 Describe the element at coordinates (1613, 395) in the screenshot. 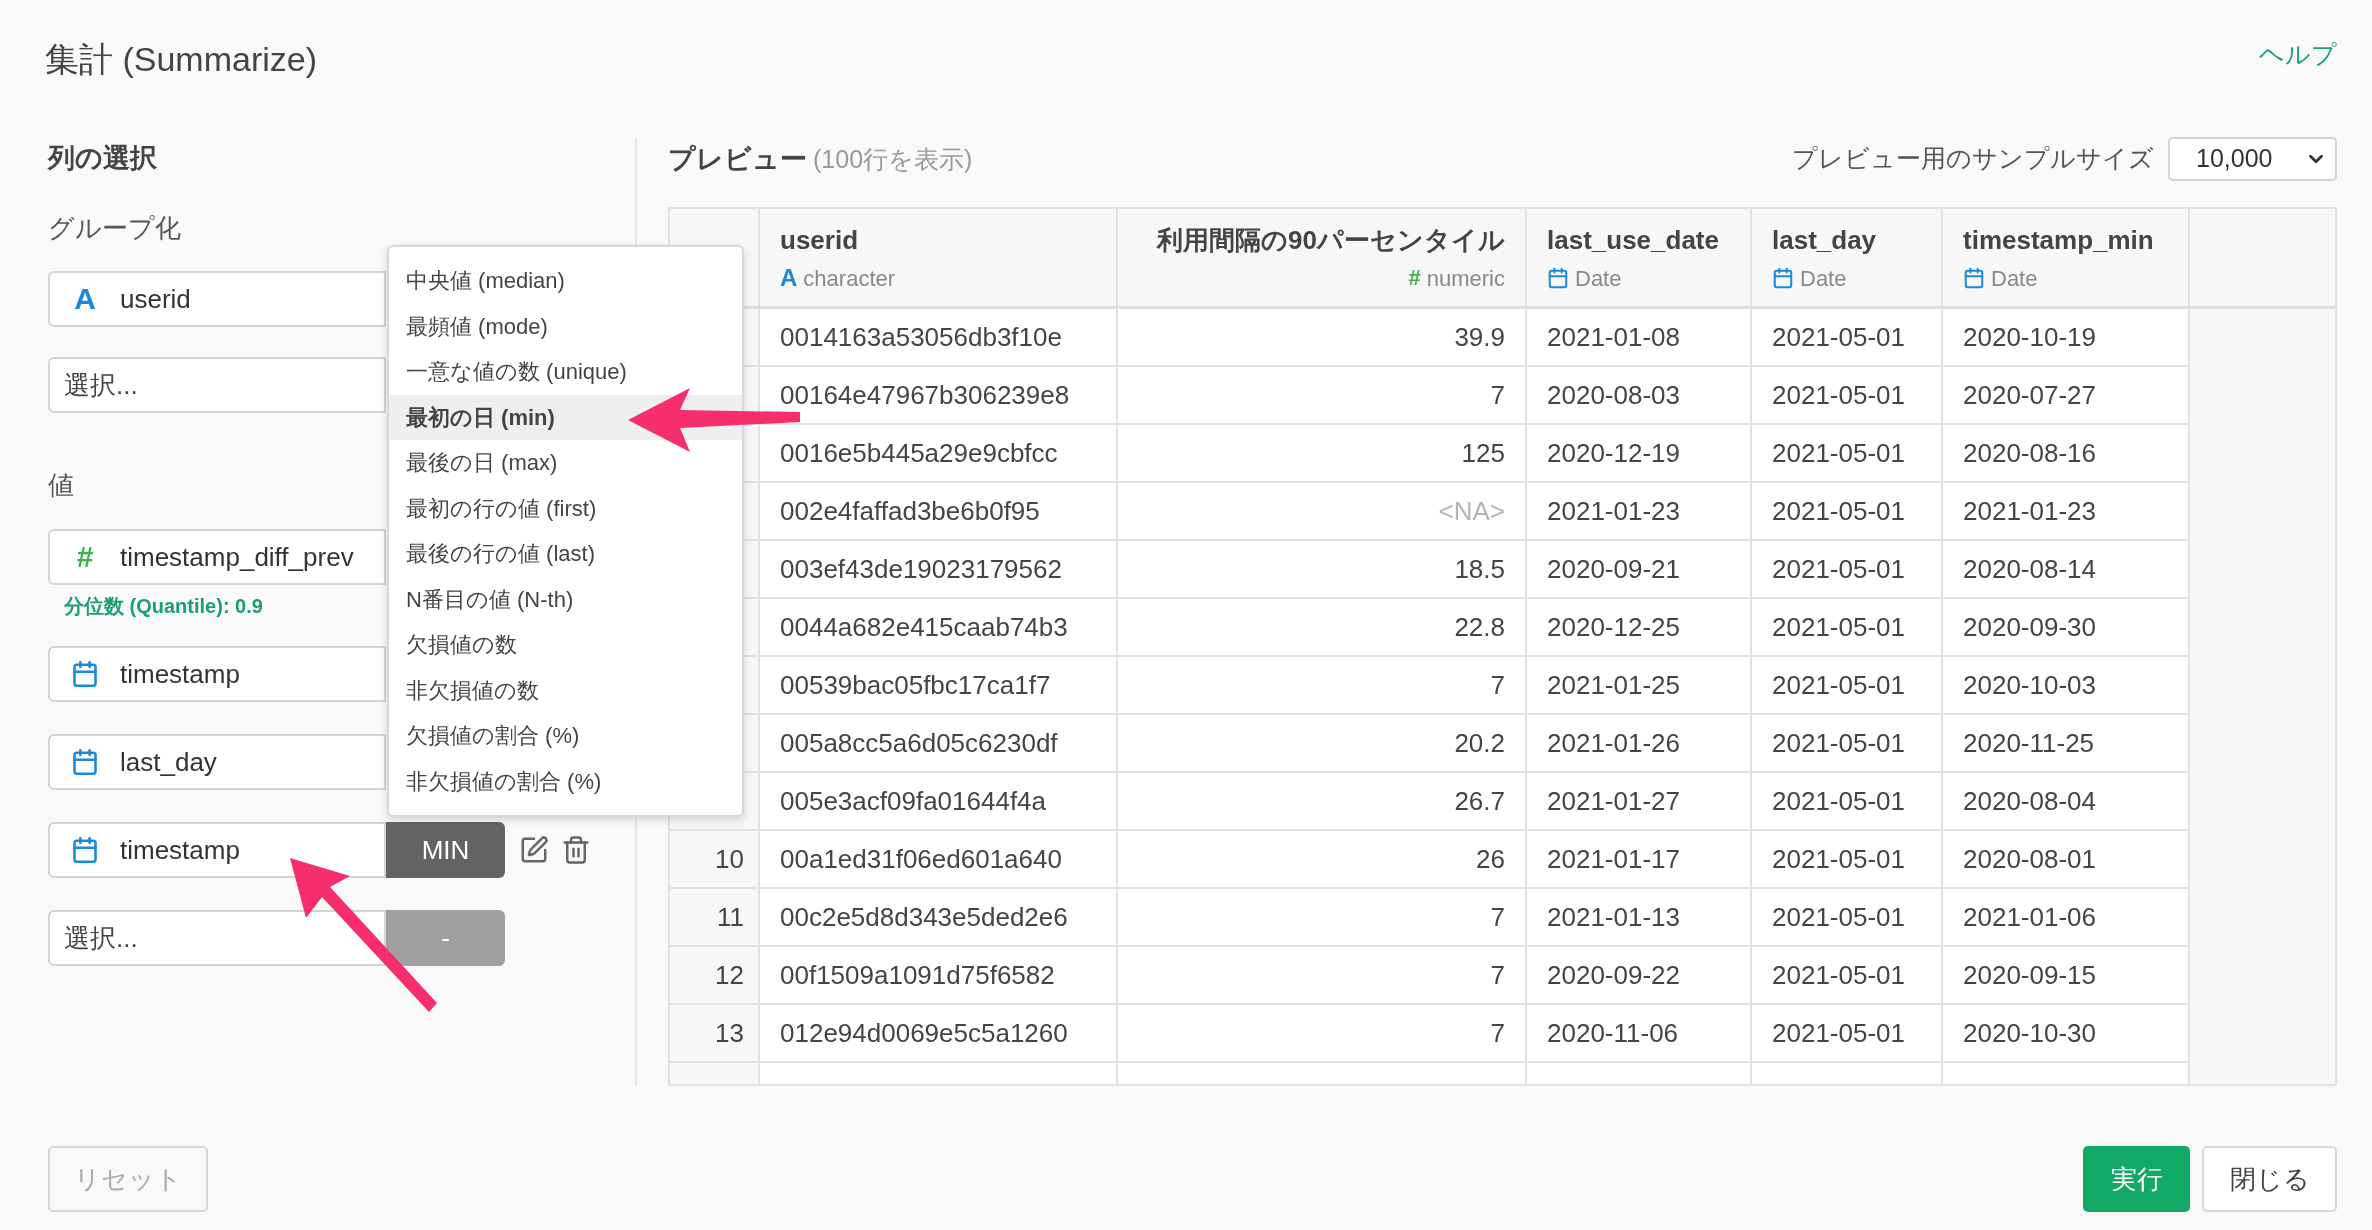

I see `table-cell-text: 2020-08-03` at that location.